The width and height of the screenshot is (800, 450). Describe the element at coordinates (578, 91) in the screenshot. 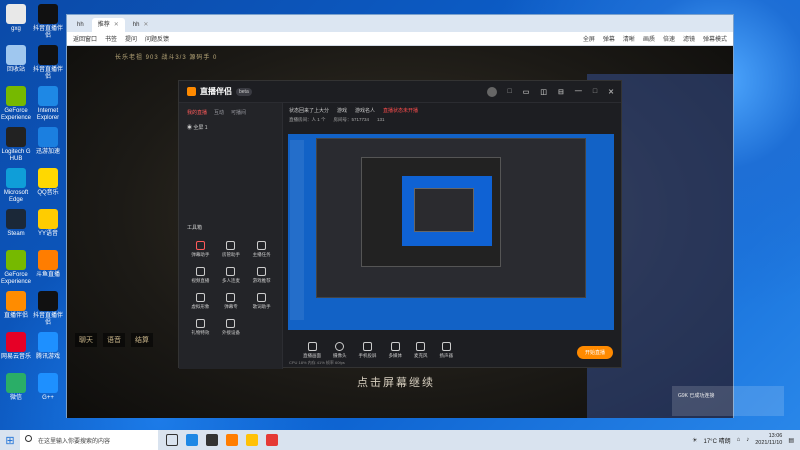

I see `minimize-button: —` at that location.